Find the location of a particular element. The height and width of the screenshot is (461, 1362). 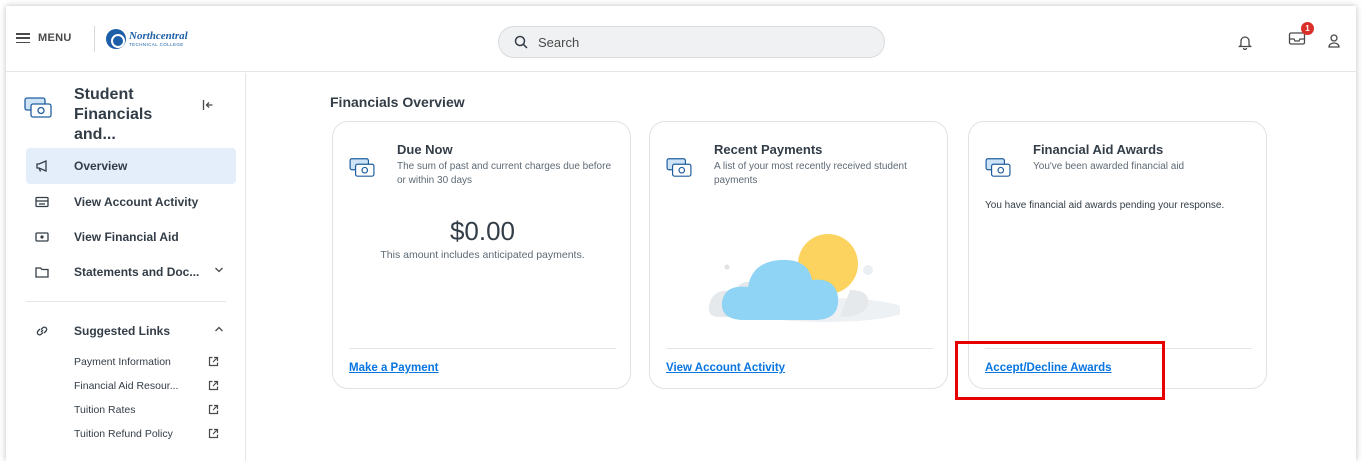

topbar-divider is located at coordinates (94, 39).